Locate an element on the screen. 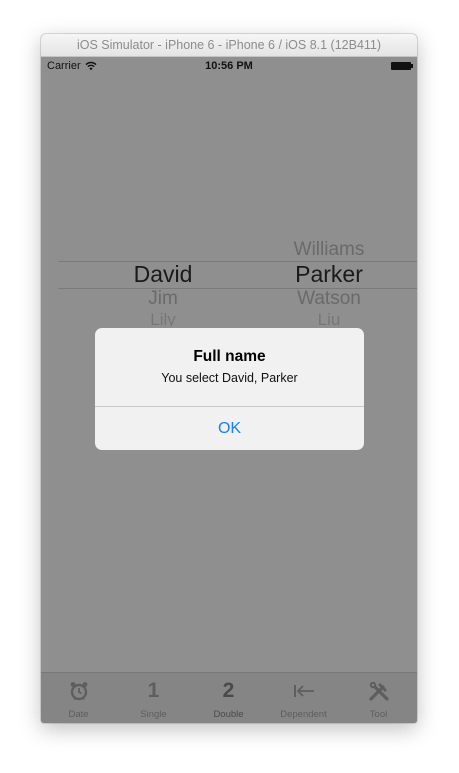  tab-label: Tool is located at coordinates (378, 714).